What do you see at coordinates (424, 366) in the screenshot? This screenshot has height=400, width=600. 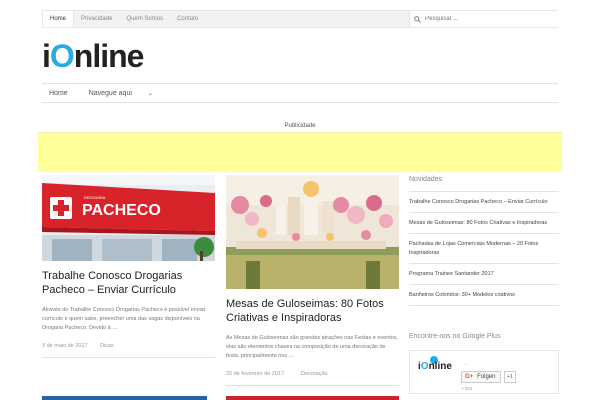 I see `badge-logo-o: O` at bounding box center [424, 366].